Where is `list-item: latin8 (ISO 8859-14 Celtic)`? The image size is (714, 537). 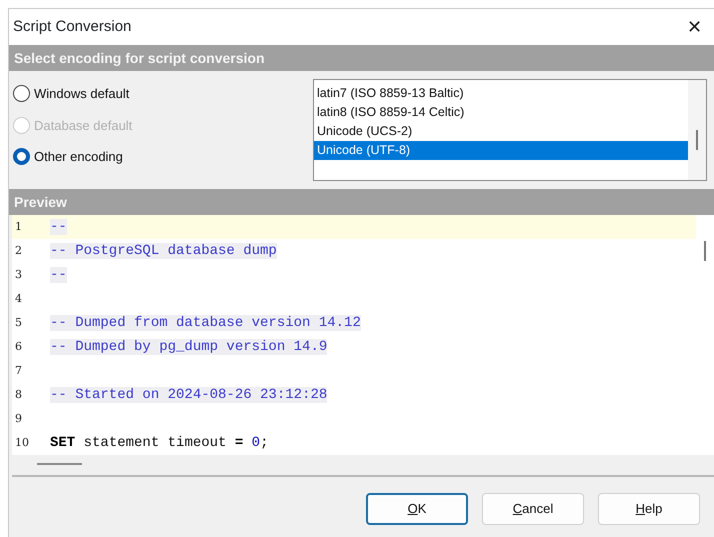
list-item: latin8 (ISO 8859-14 Celtic) is located at coordinates (501, 112).